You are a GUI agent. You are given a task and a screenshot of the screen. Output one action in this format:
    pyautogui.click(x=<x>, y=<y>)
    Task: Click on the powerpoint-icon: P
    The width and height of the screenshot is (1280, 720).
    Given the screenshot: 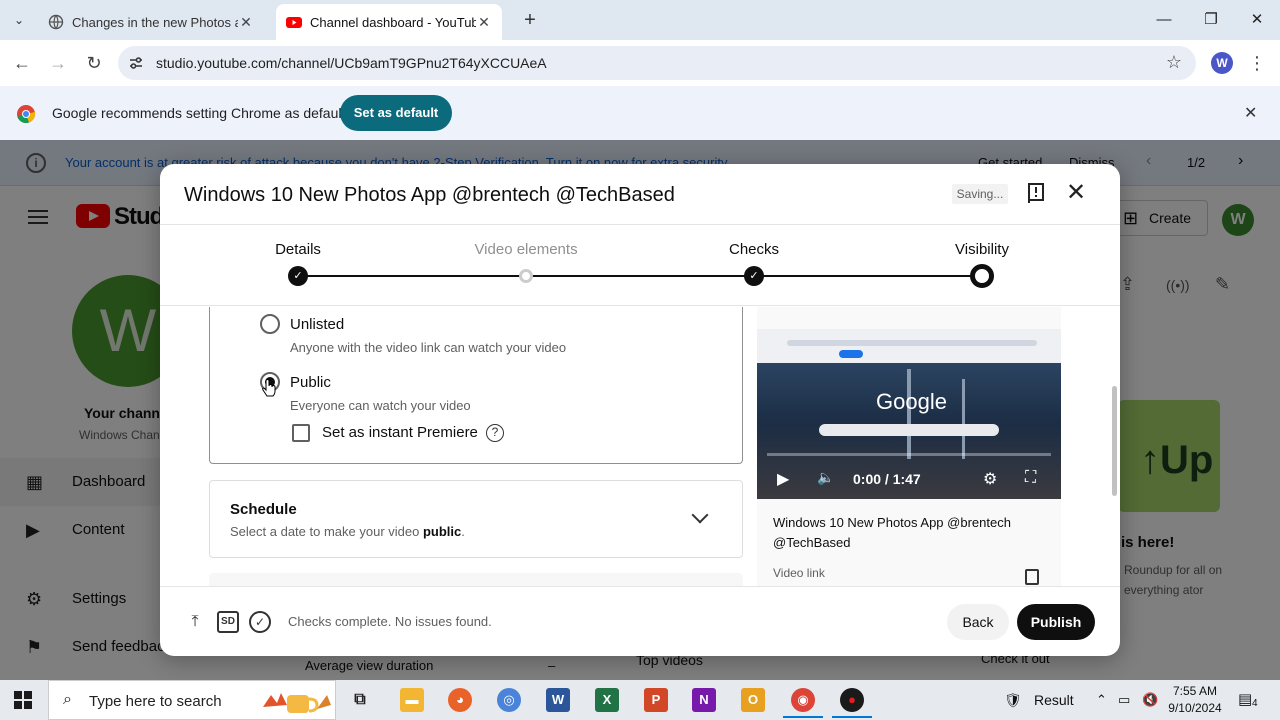 What is the action you would take?
    pyautogui.click(x=656, y=700)
    